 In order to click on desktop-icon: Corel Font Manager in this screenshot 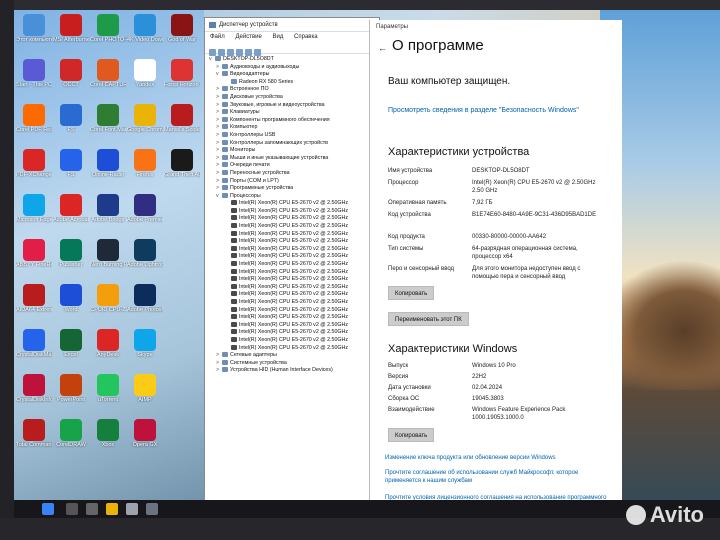, I will do `click(108, 118)`.